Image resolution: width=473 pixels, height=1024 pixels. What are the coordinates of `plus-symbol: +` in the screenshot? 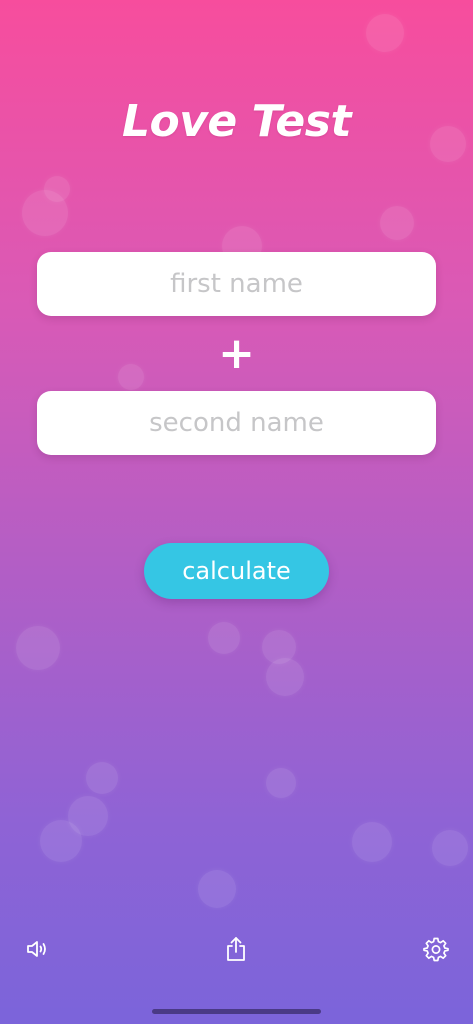 It's located at (236, 353).